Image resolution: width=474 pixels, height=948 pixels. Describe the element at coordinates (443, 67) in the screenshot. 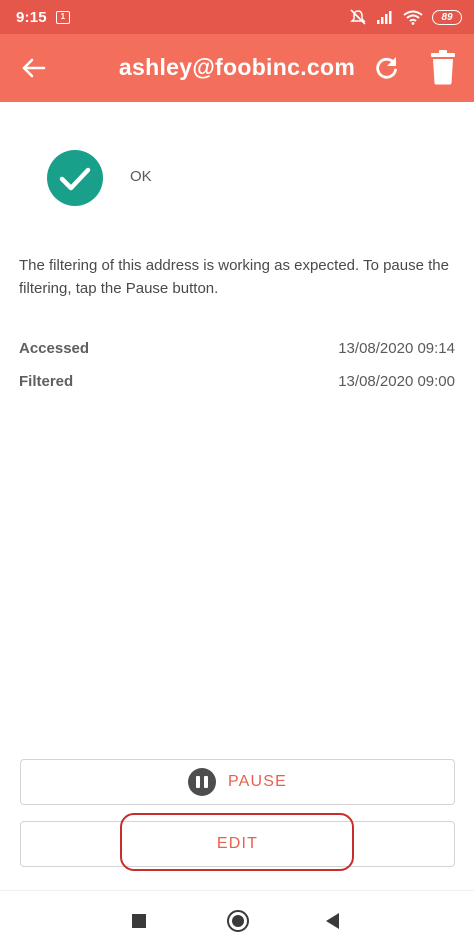

I see `trash-icon` at that location.